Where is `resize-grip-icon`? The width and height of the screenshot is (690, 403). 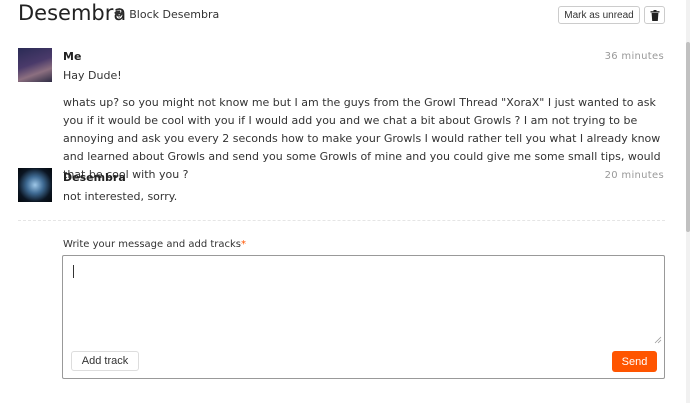 resize-grip-icon is located at coordinates (658, 340).